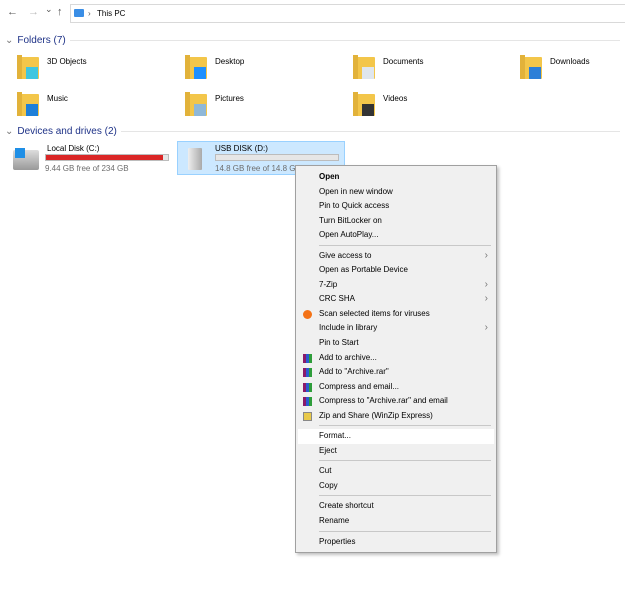 The width and height of the screenshot is (625, 600). Describe the element at coordinates (67, 61) in the screenshot. I see `folder-label: 3D Objects` at that location.